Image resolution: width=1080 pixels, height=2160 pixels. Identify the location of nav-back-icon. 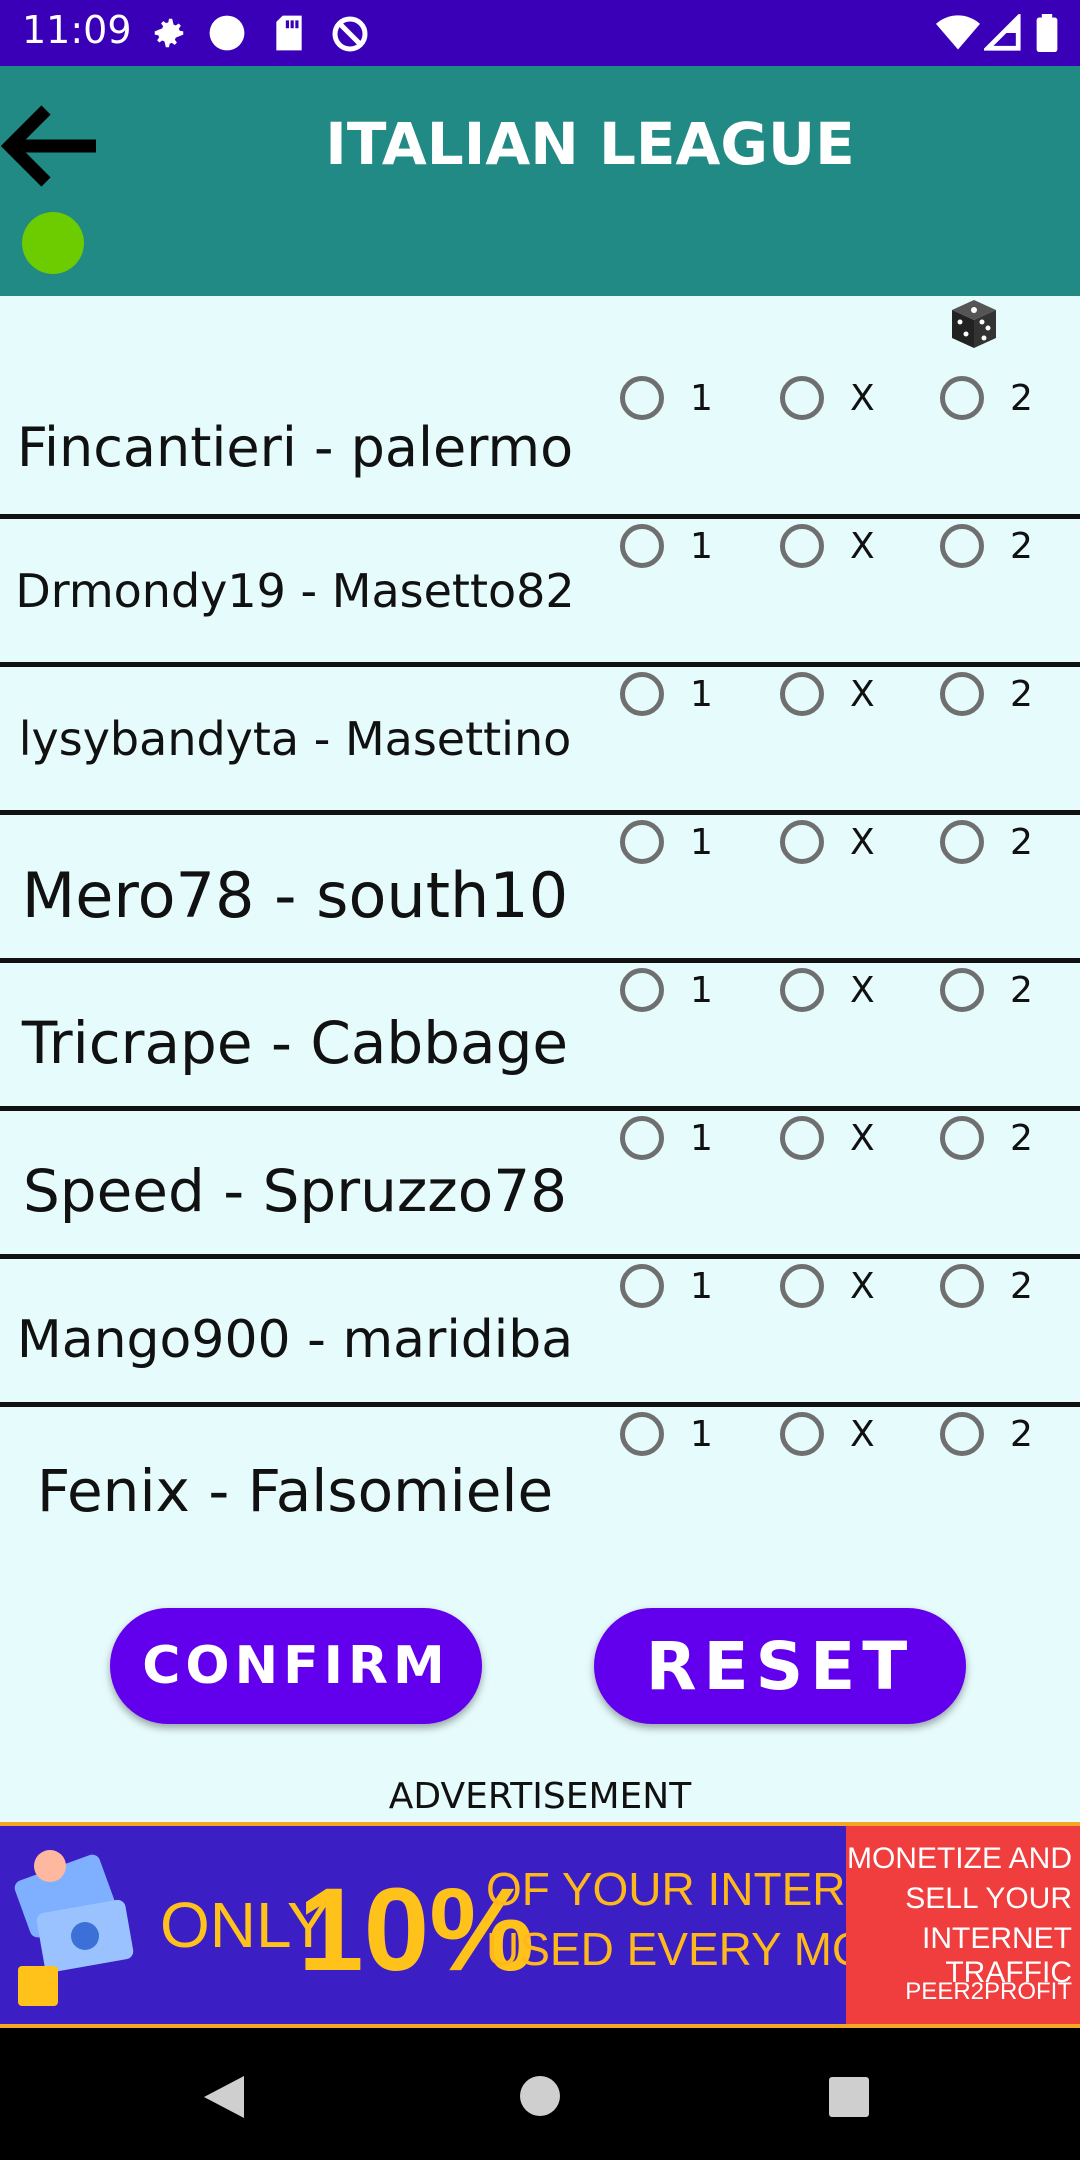
(224, 2097).